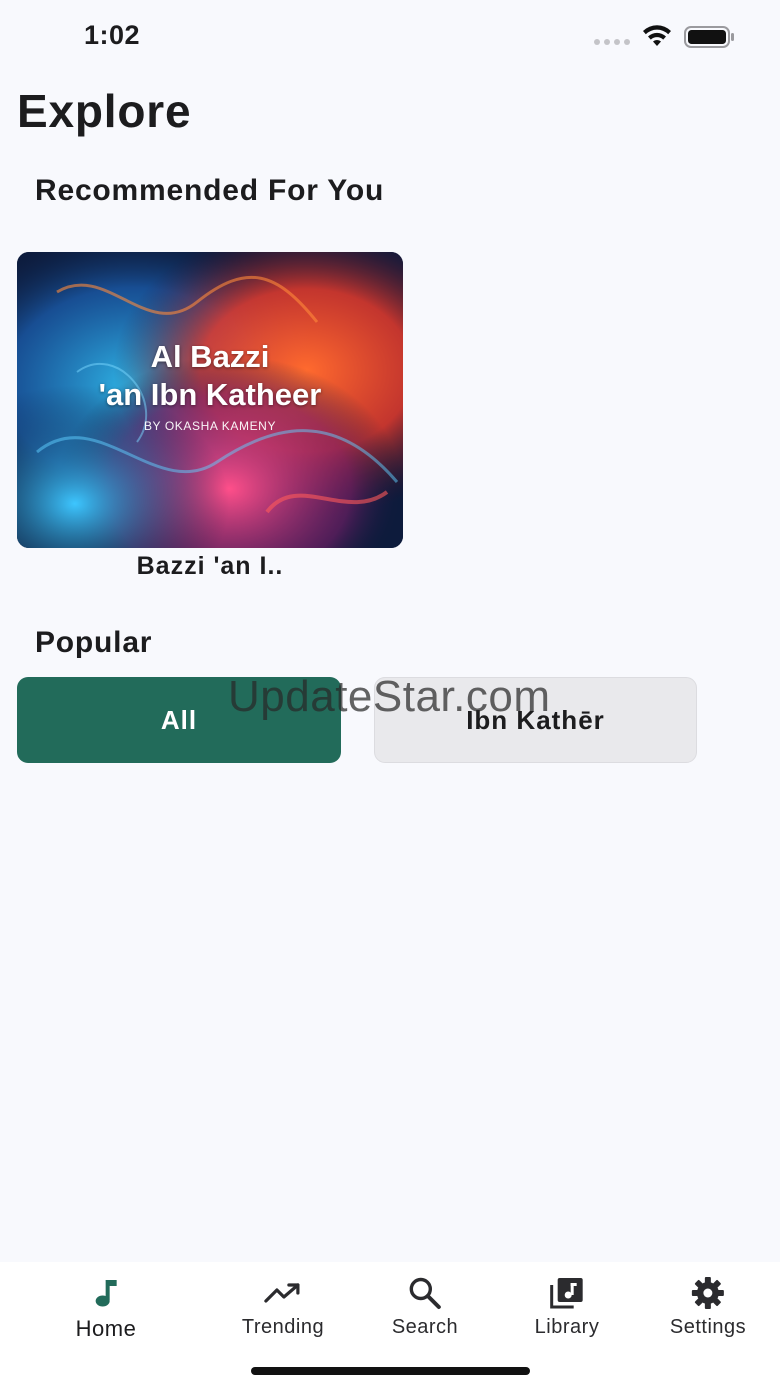 This screenshot has width=780, height=1387. Describe the element at coordinates (210, 566) in the screenshot. I see `card-label: Bazzi 'an I..` at that location.